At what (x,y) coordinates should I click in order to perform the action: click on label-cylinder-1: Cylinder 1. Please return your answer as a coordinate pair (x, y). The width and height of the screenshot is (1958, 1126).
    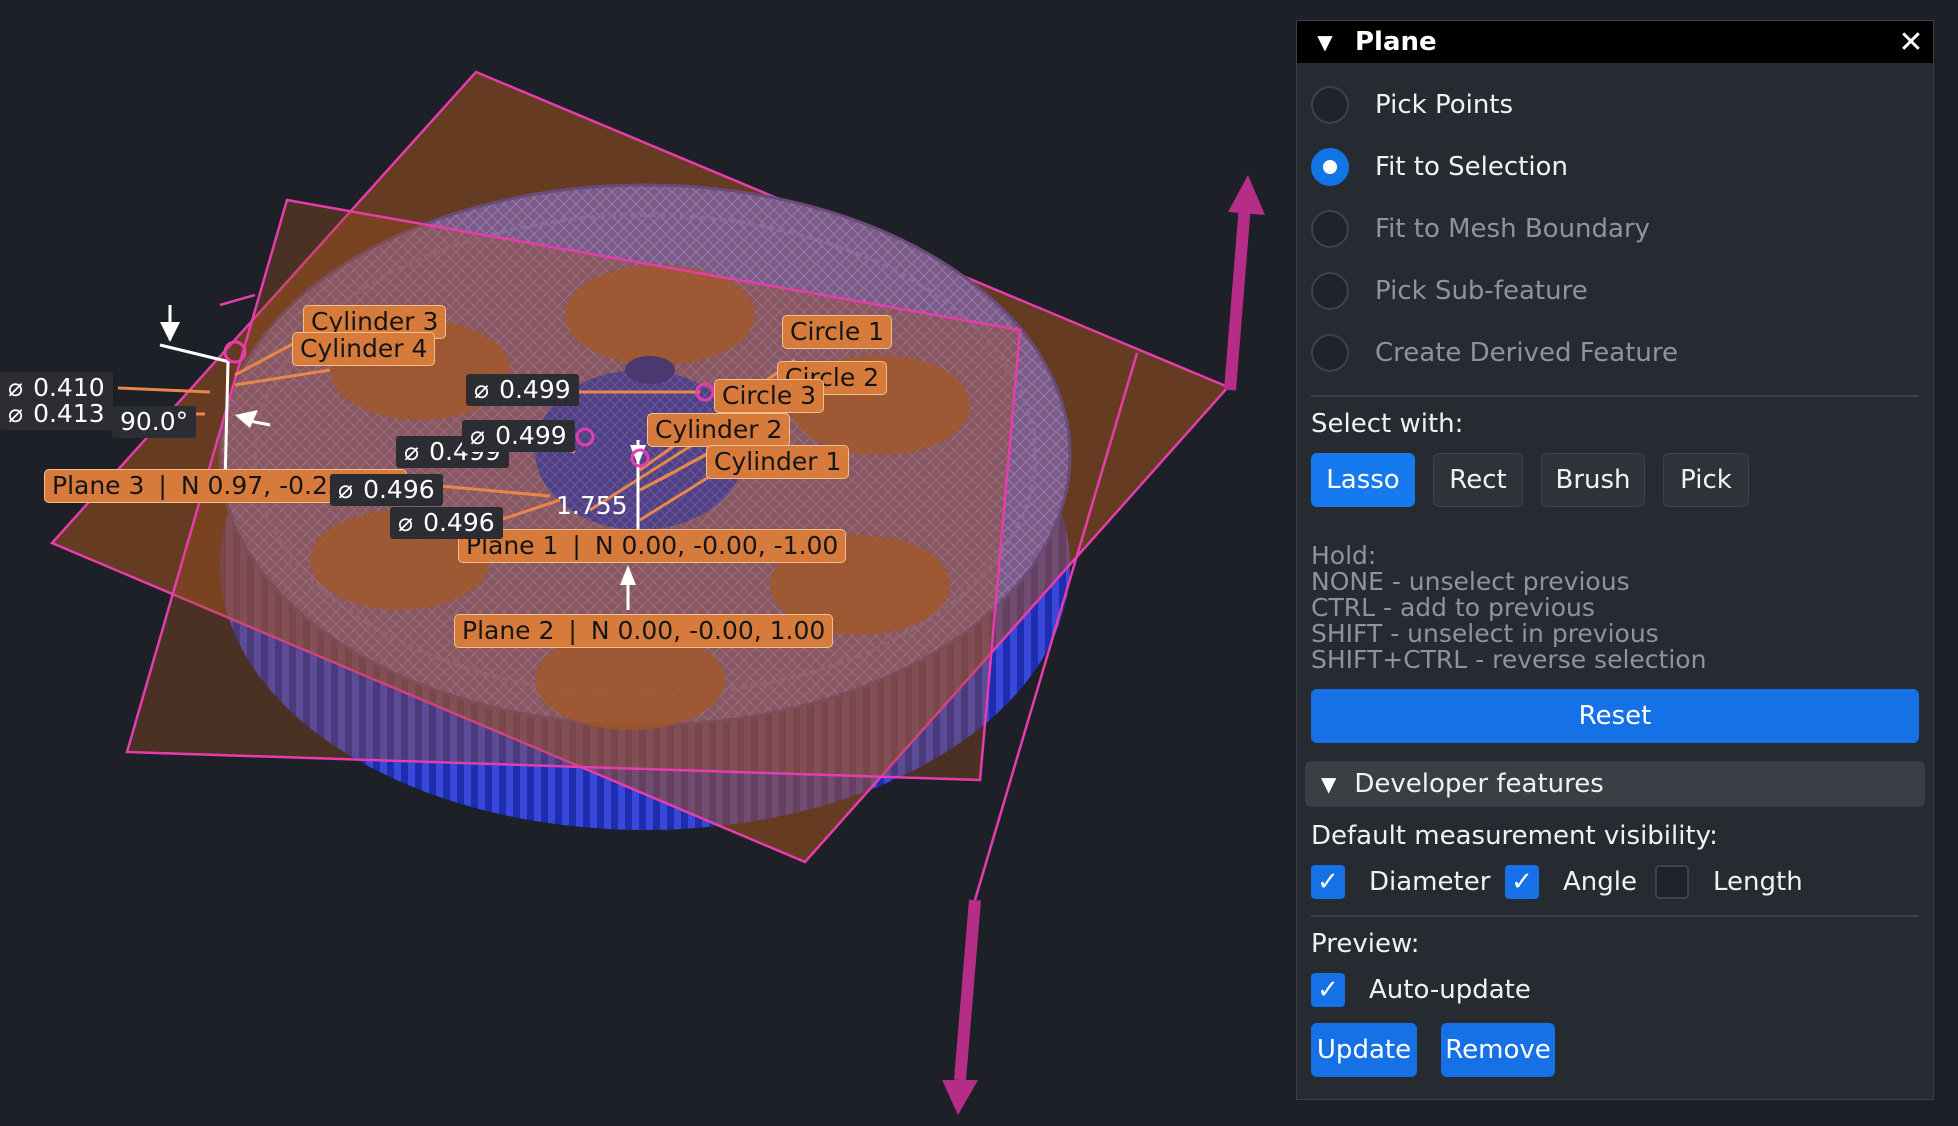
    Looking at the image, I should click on (778, 462).